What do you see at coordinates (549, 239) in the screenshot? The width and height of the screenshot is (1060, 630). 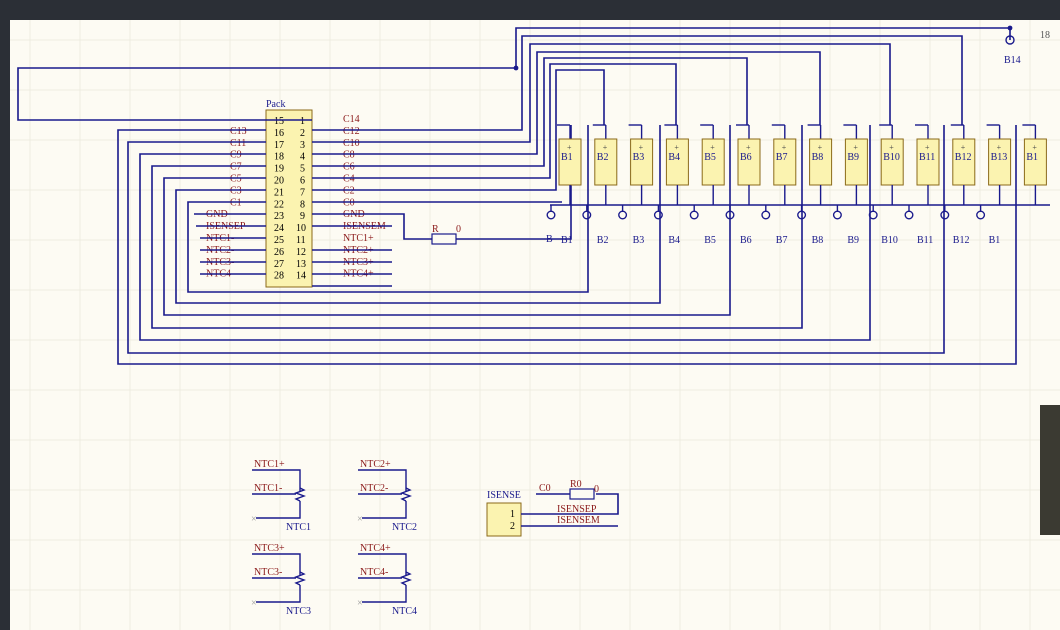 I see `b-node-label: B` at bounding box center [549, 239].